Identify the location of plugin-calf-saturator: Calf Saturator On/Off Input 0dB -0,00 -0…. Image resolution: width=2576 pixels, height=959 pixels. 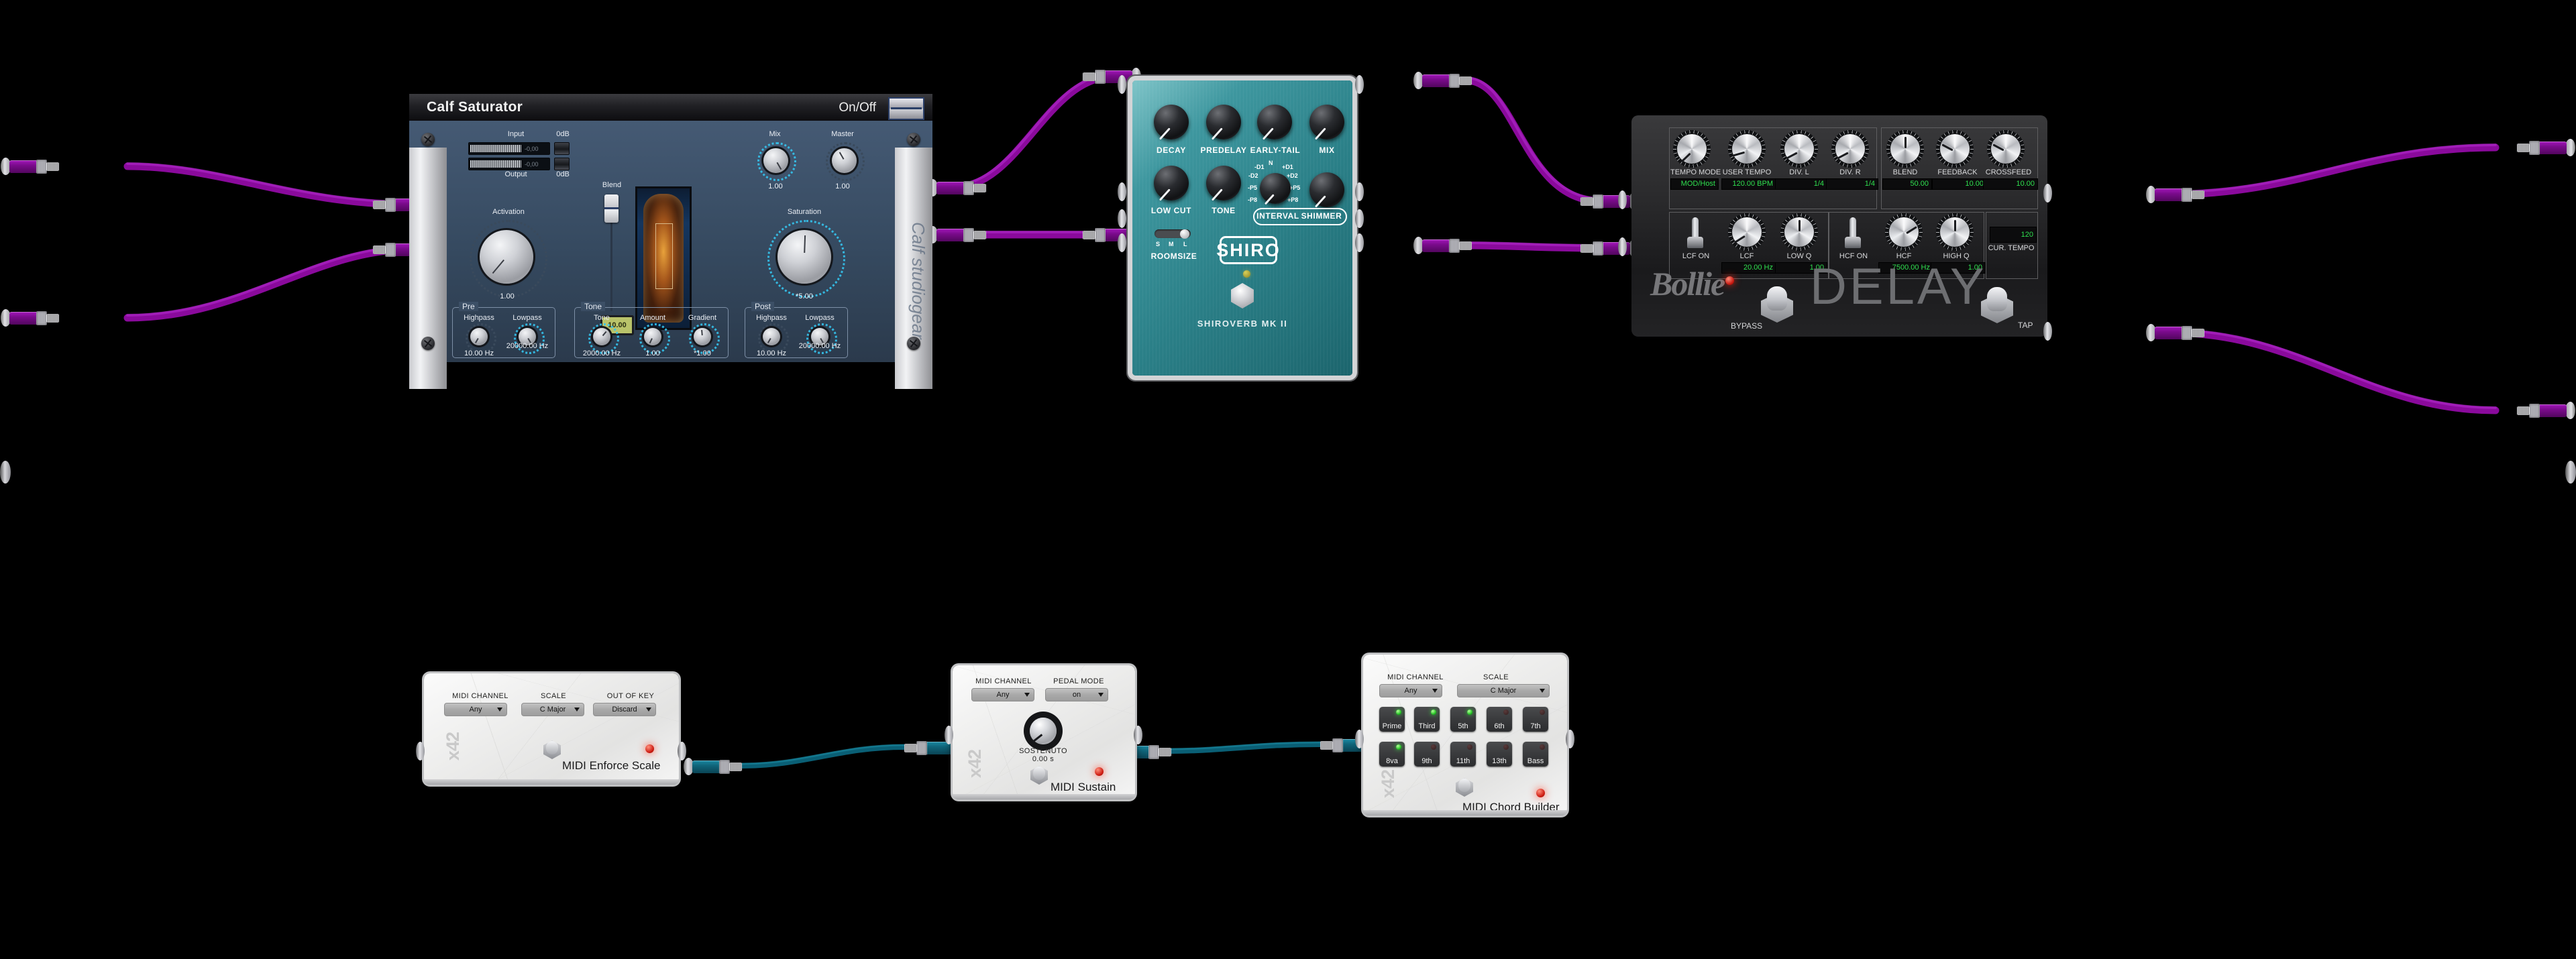
(670, 242).